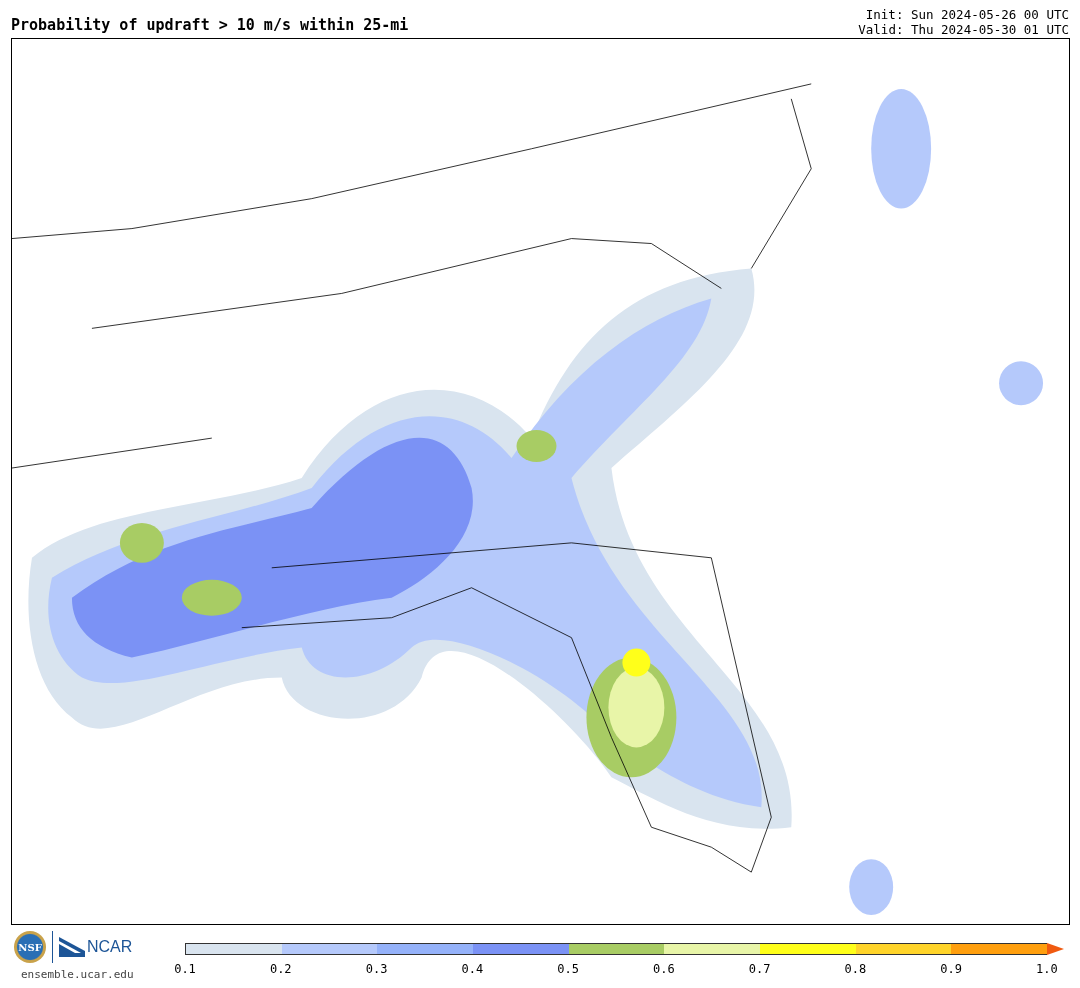  I want to click on map-title: Probability of updraft > 10 m/s within 25-mi, so click(210, 25).